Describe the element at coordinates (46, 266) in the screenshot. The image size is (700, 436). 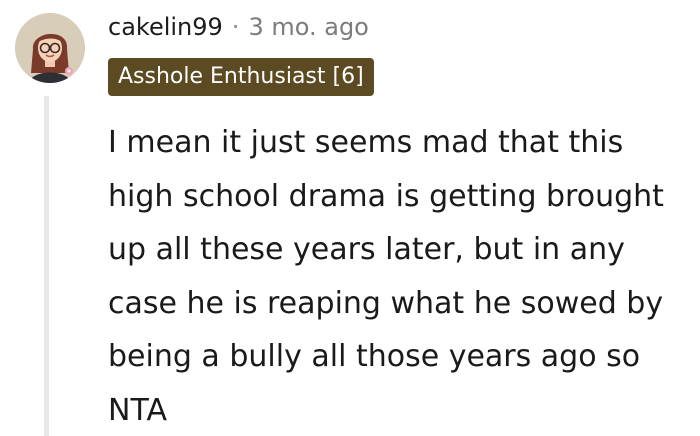
I see `thread-collapse-line` at that location.